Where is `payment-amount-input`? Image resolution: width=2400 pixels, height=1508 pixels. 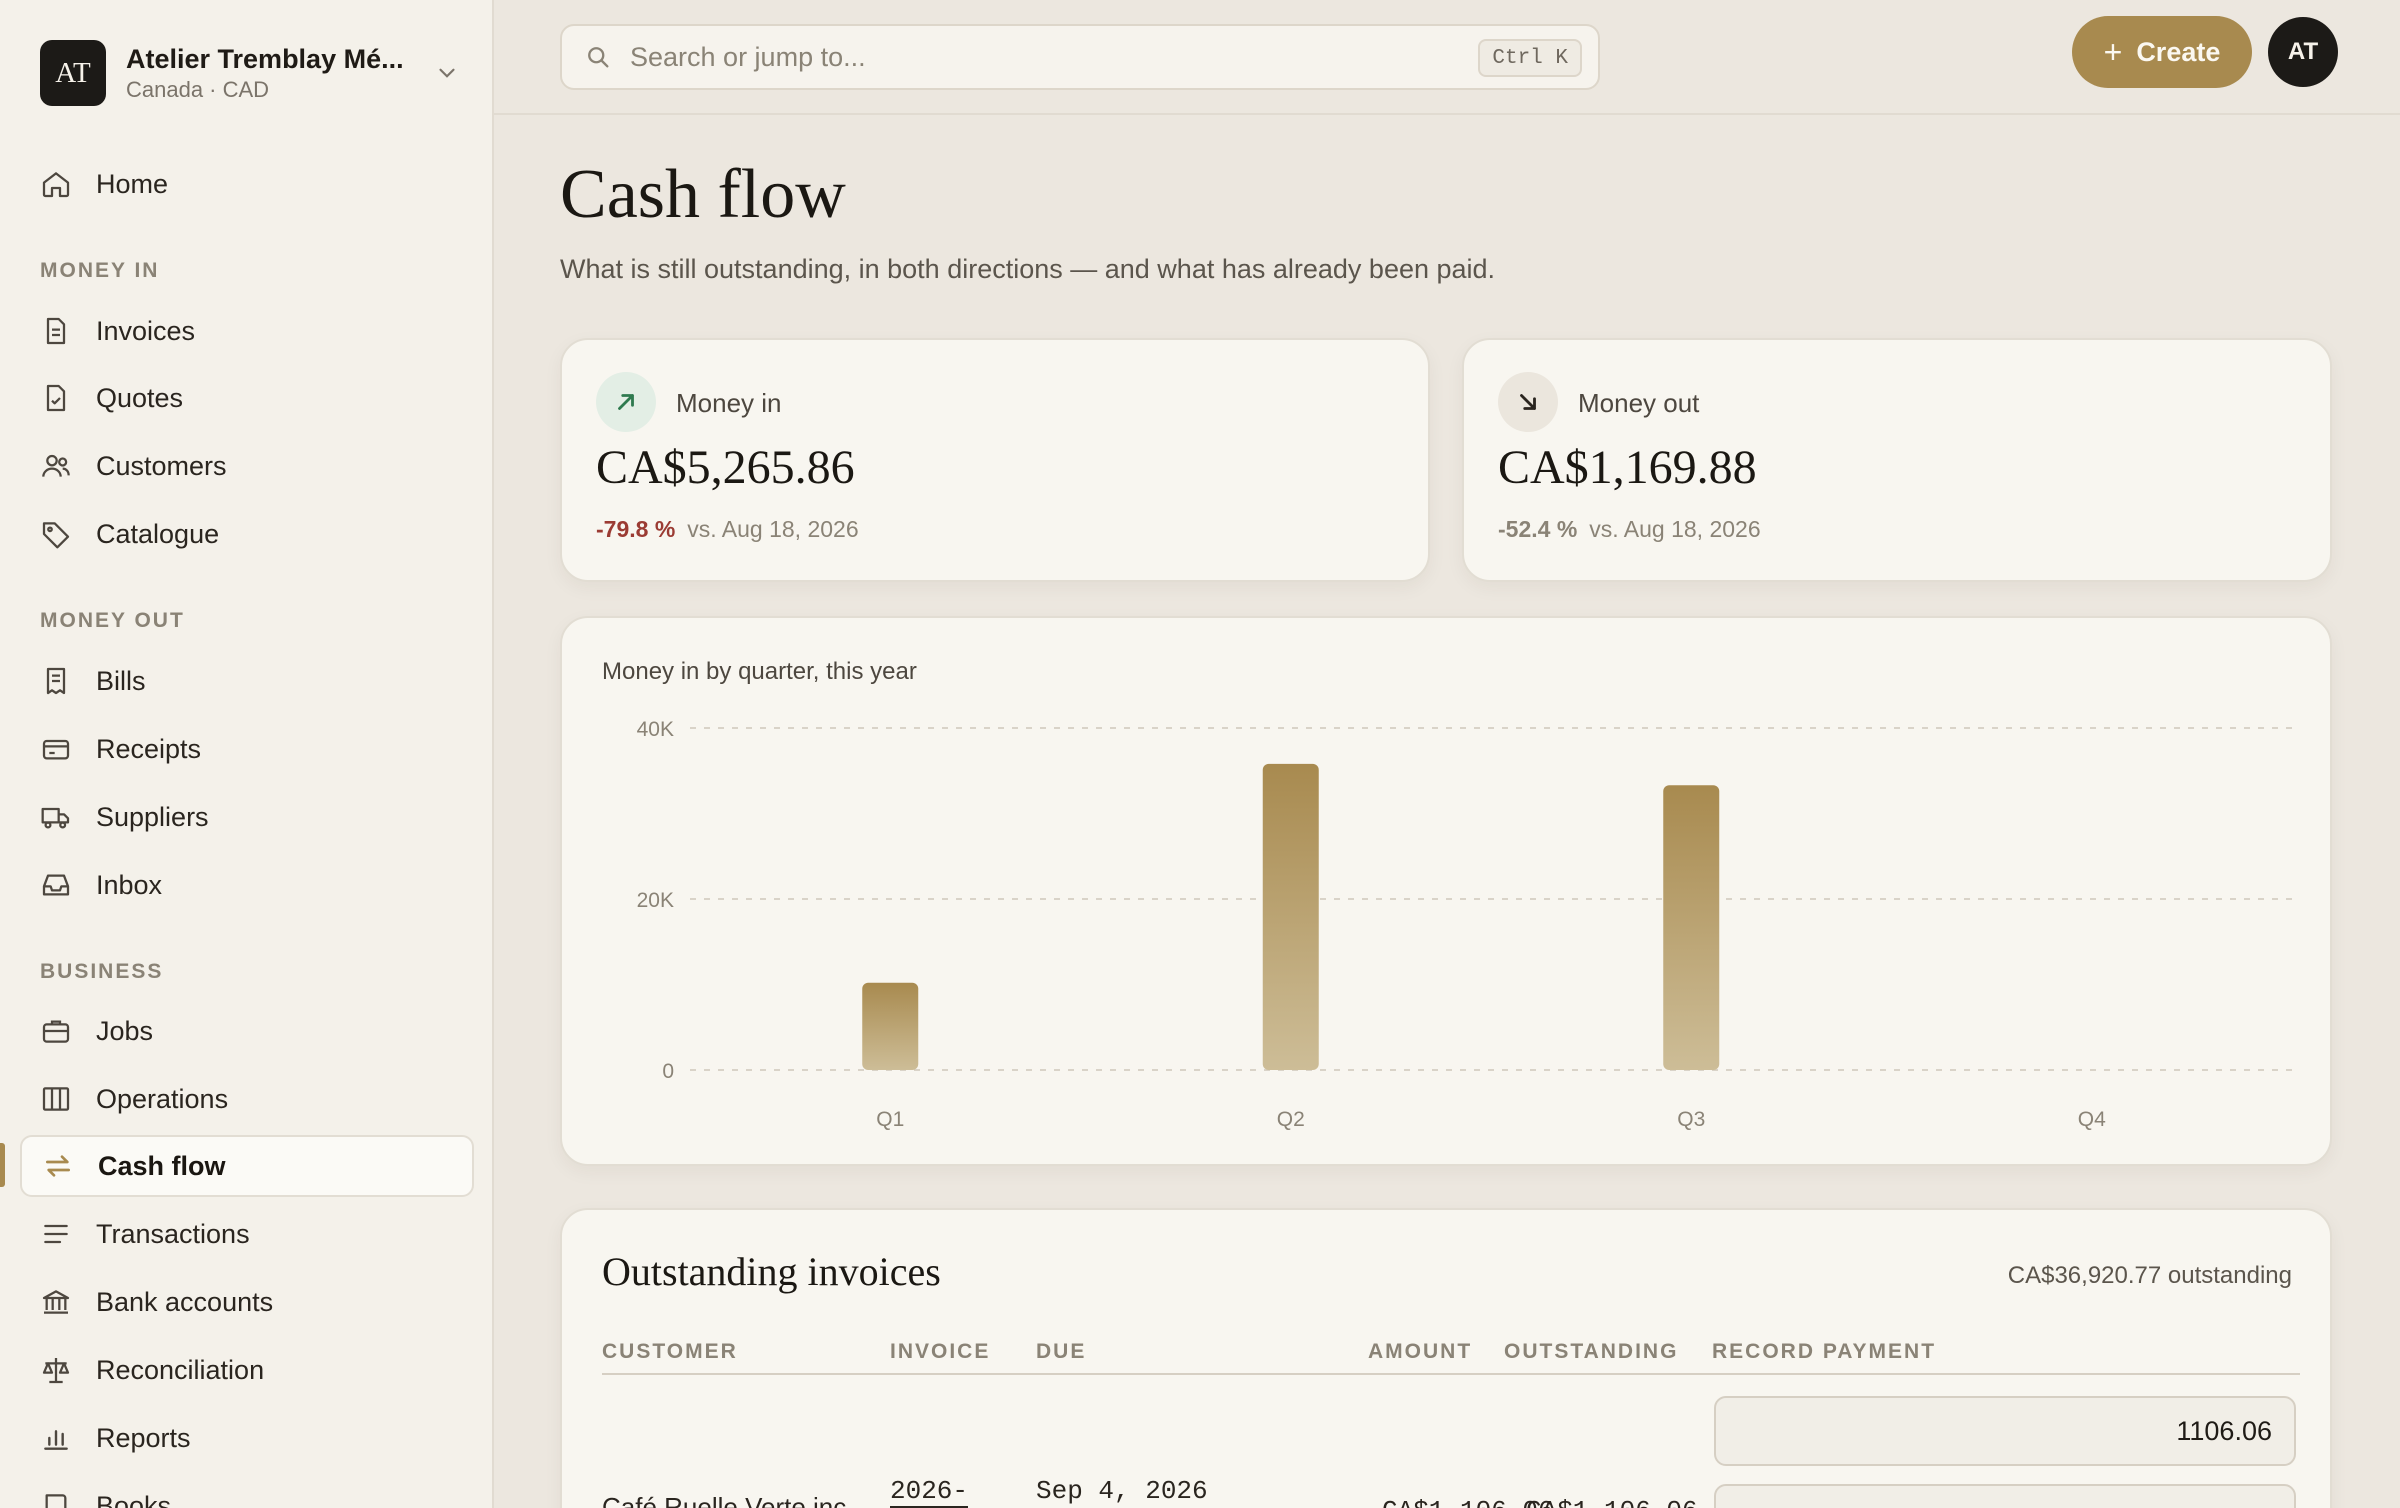
payment-amount-input is located at coordinates (2005, 1431).